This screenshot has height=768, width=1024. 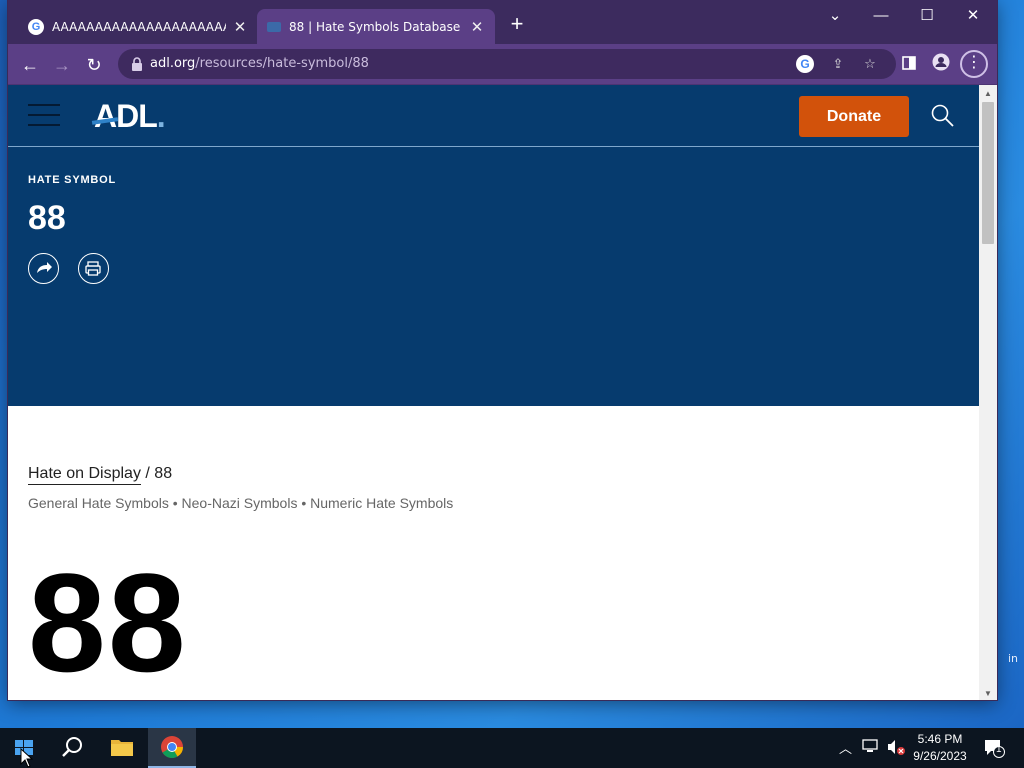 What do you see at coordinates (940, 739) in the screenshot?
I see `clock-time: 5:46 PM` at bounding box center [940, 739].